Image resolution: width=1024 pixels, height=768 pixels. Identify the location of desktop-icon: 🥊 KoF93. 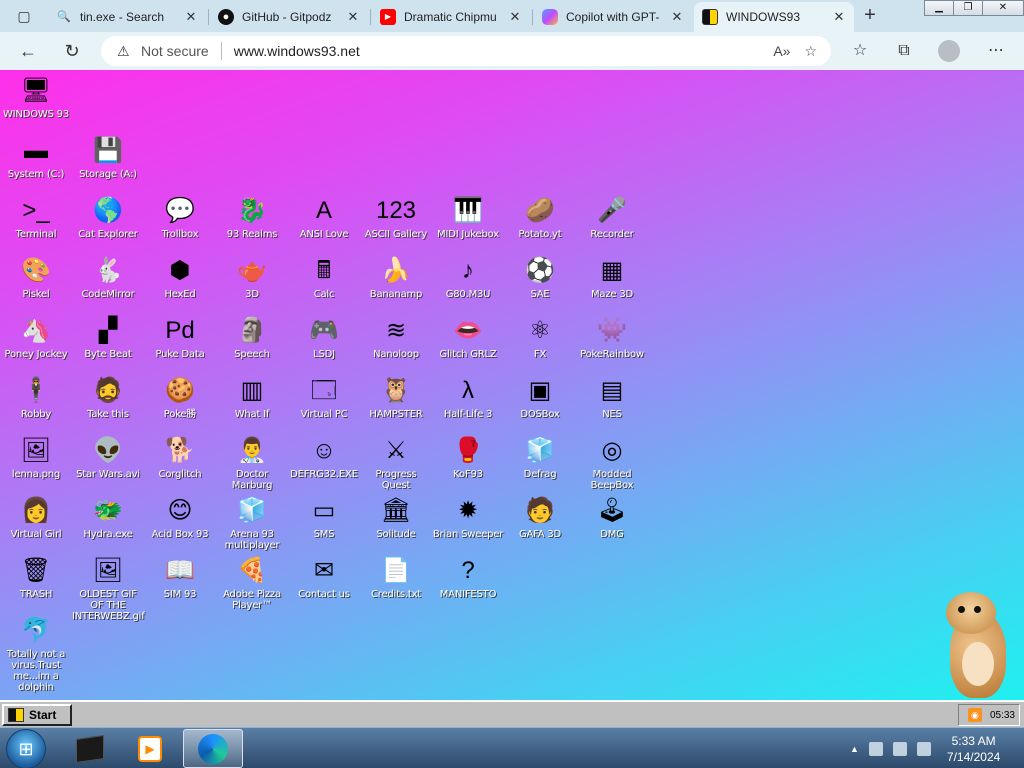
(468, 458).